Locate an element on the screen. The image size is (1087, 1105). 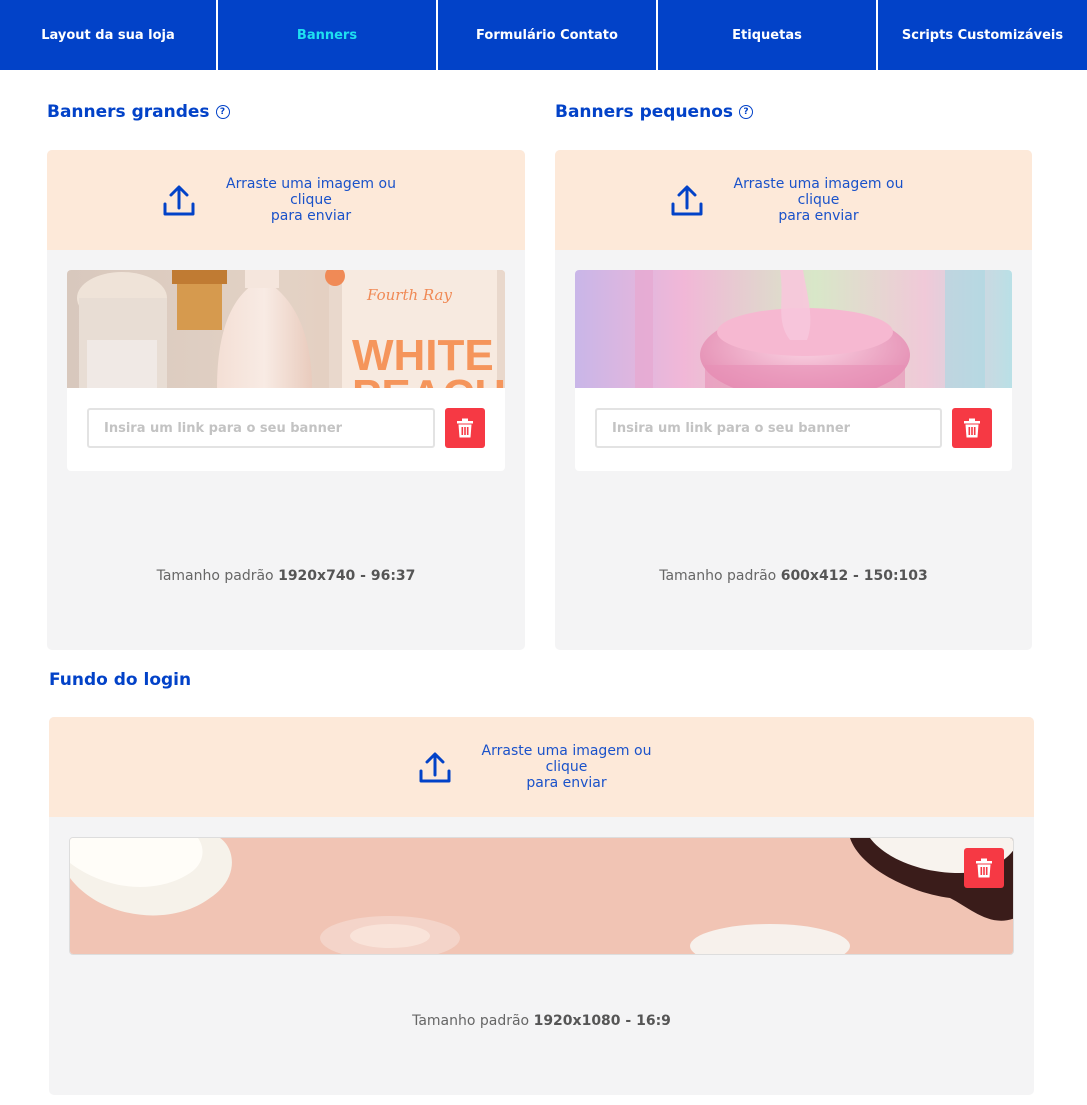
tab-layout: Layout da sua loja is located at coordinates (108, 35).